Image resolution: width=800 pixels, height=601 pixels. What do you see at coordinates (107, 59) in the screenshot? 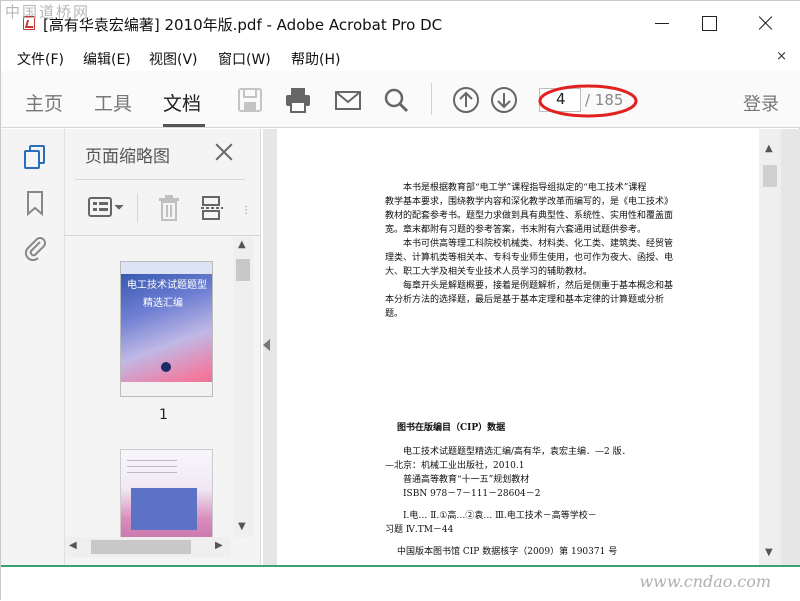
I see `menu-edit: 编辑(E)` at bounding box center [107, 59].